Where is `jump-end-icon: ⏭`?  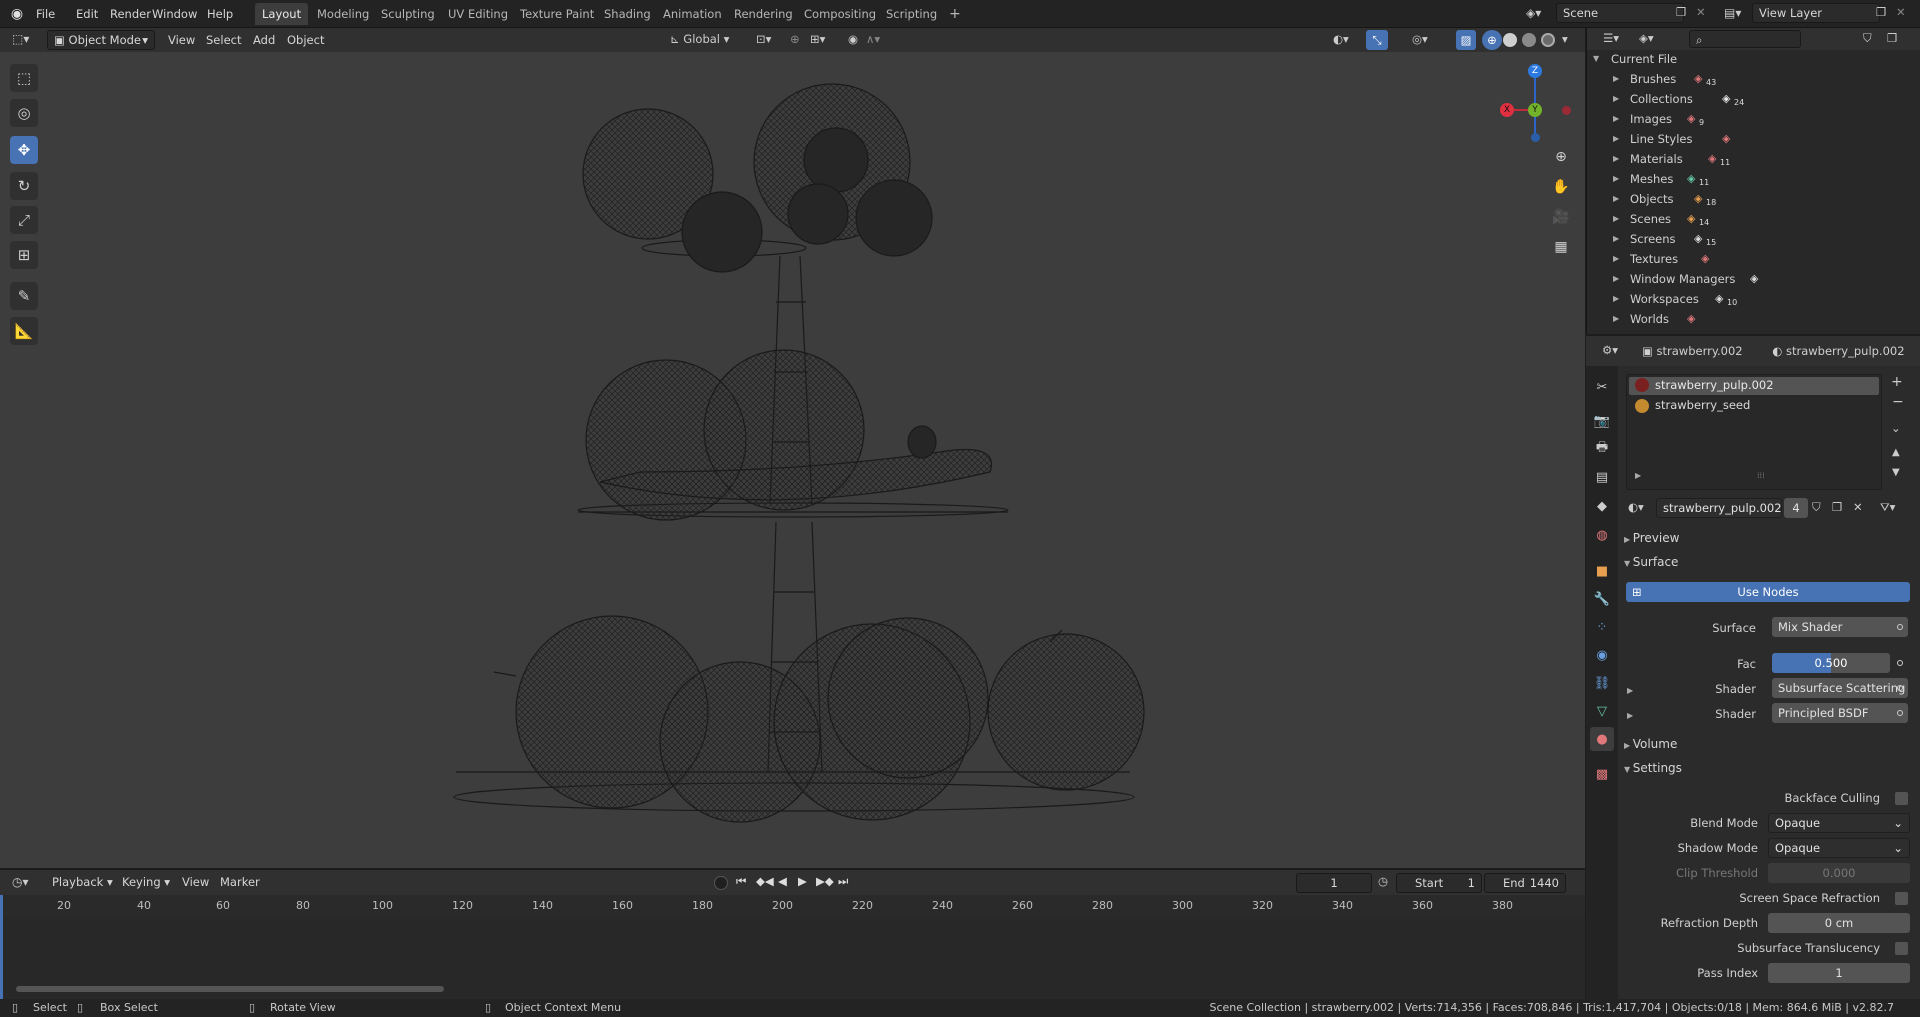 jump-end-icon: ⏭ is located at coordinates (843, 881).